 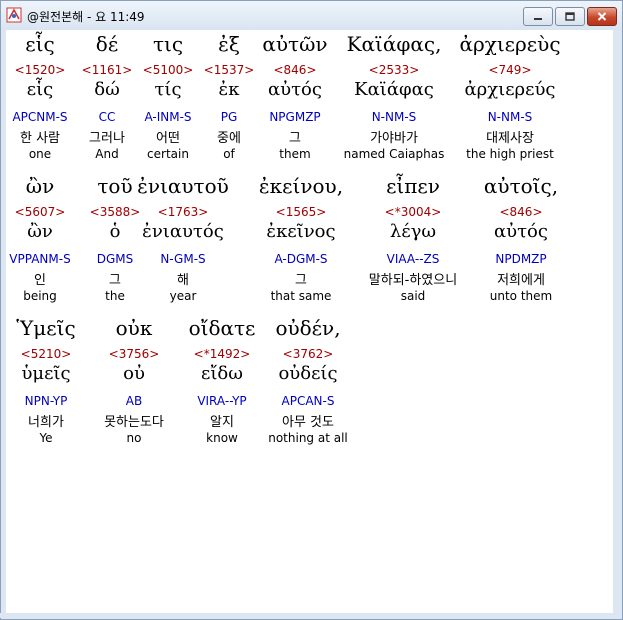 What do you see at coordinates (413, 231) in the screenshot?
I see `lemma-word: λέγω` at bounding box center [413, 231].